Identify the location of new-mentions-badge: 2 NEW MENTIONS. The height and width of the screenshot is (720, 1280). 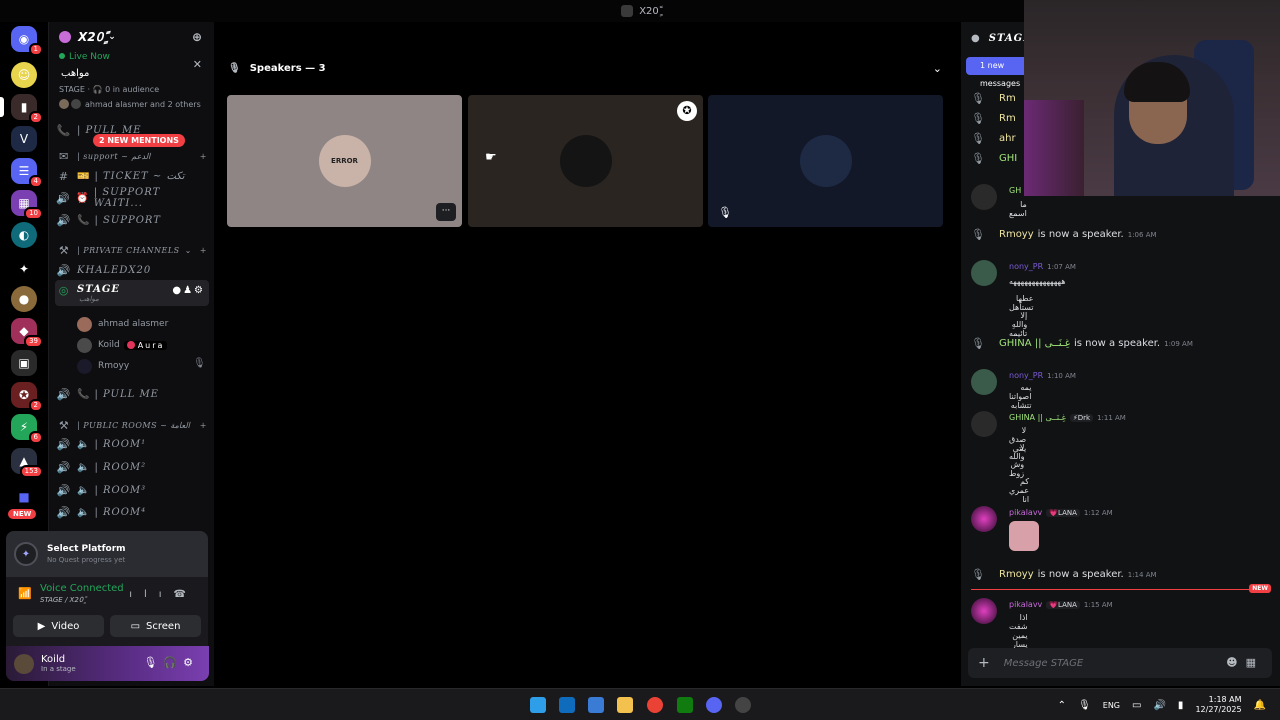
(139, 140).